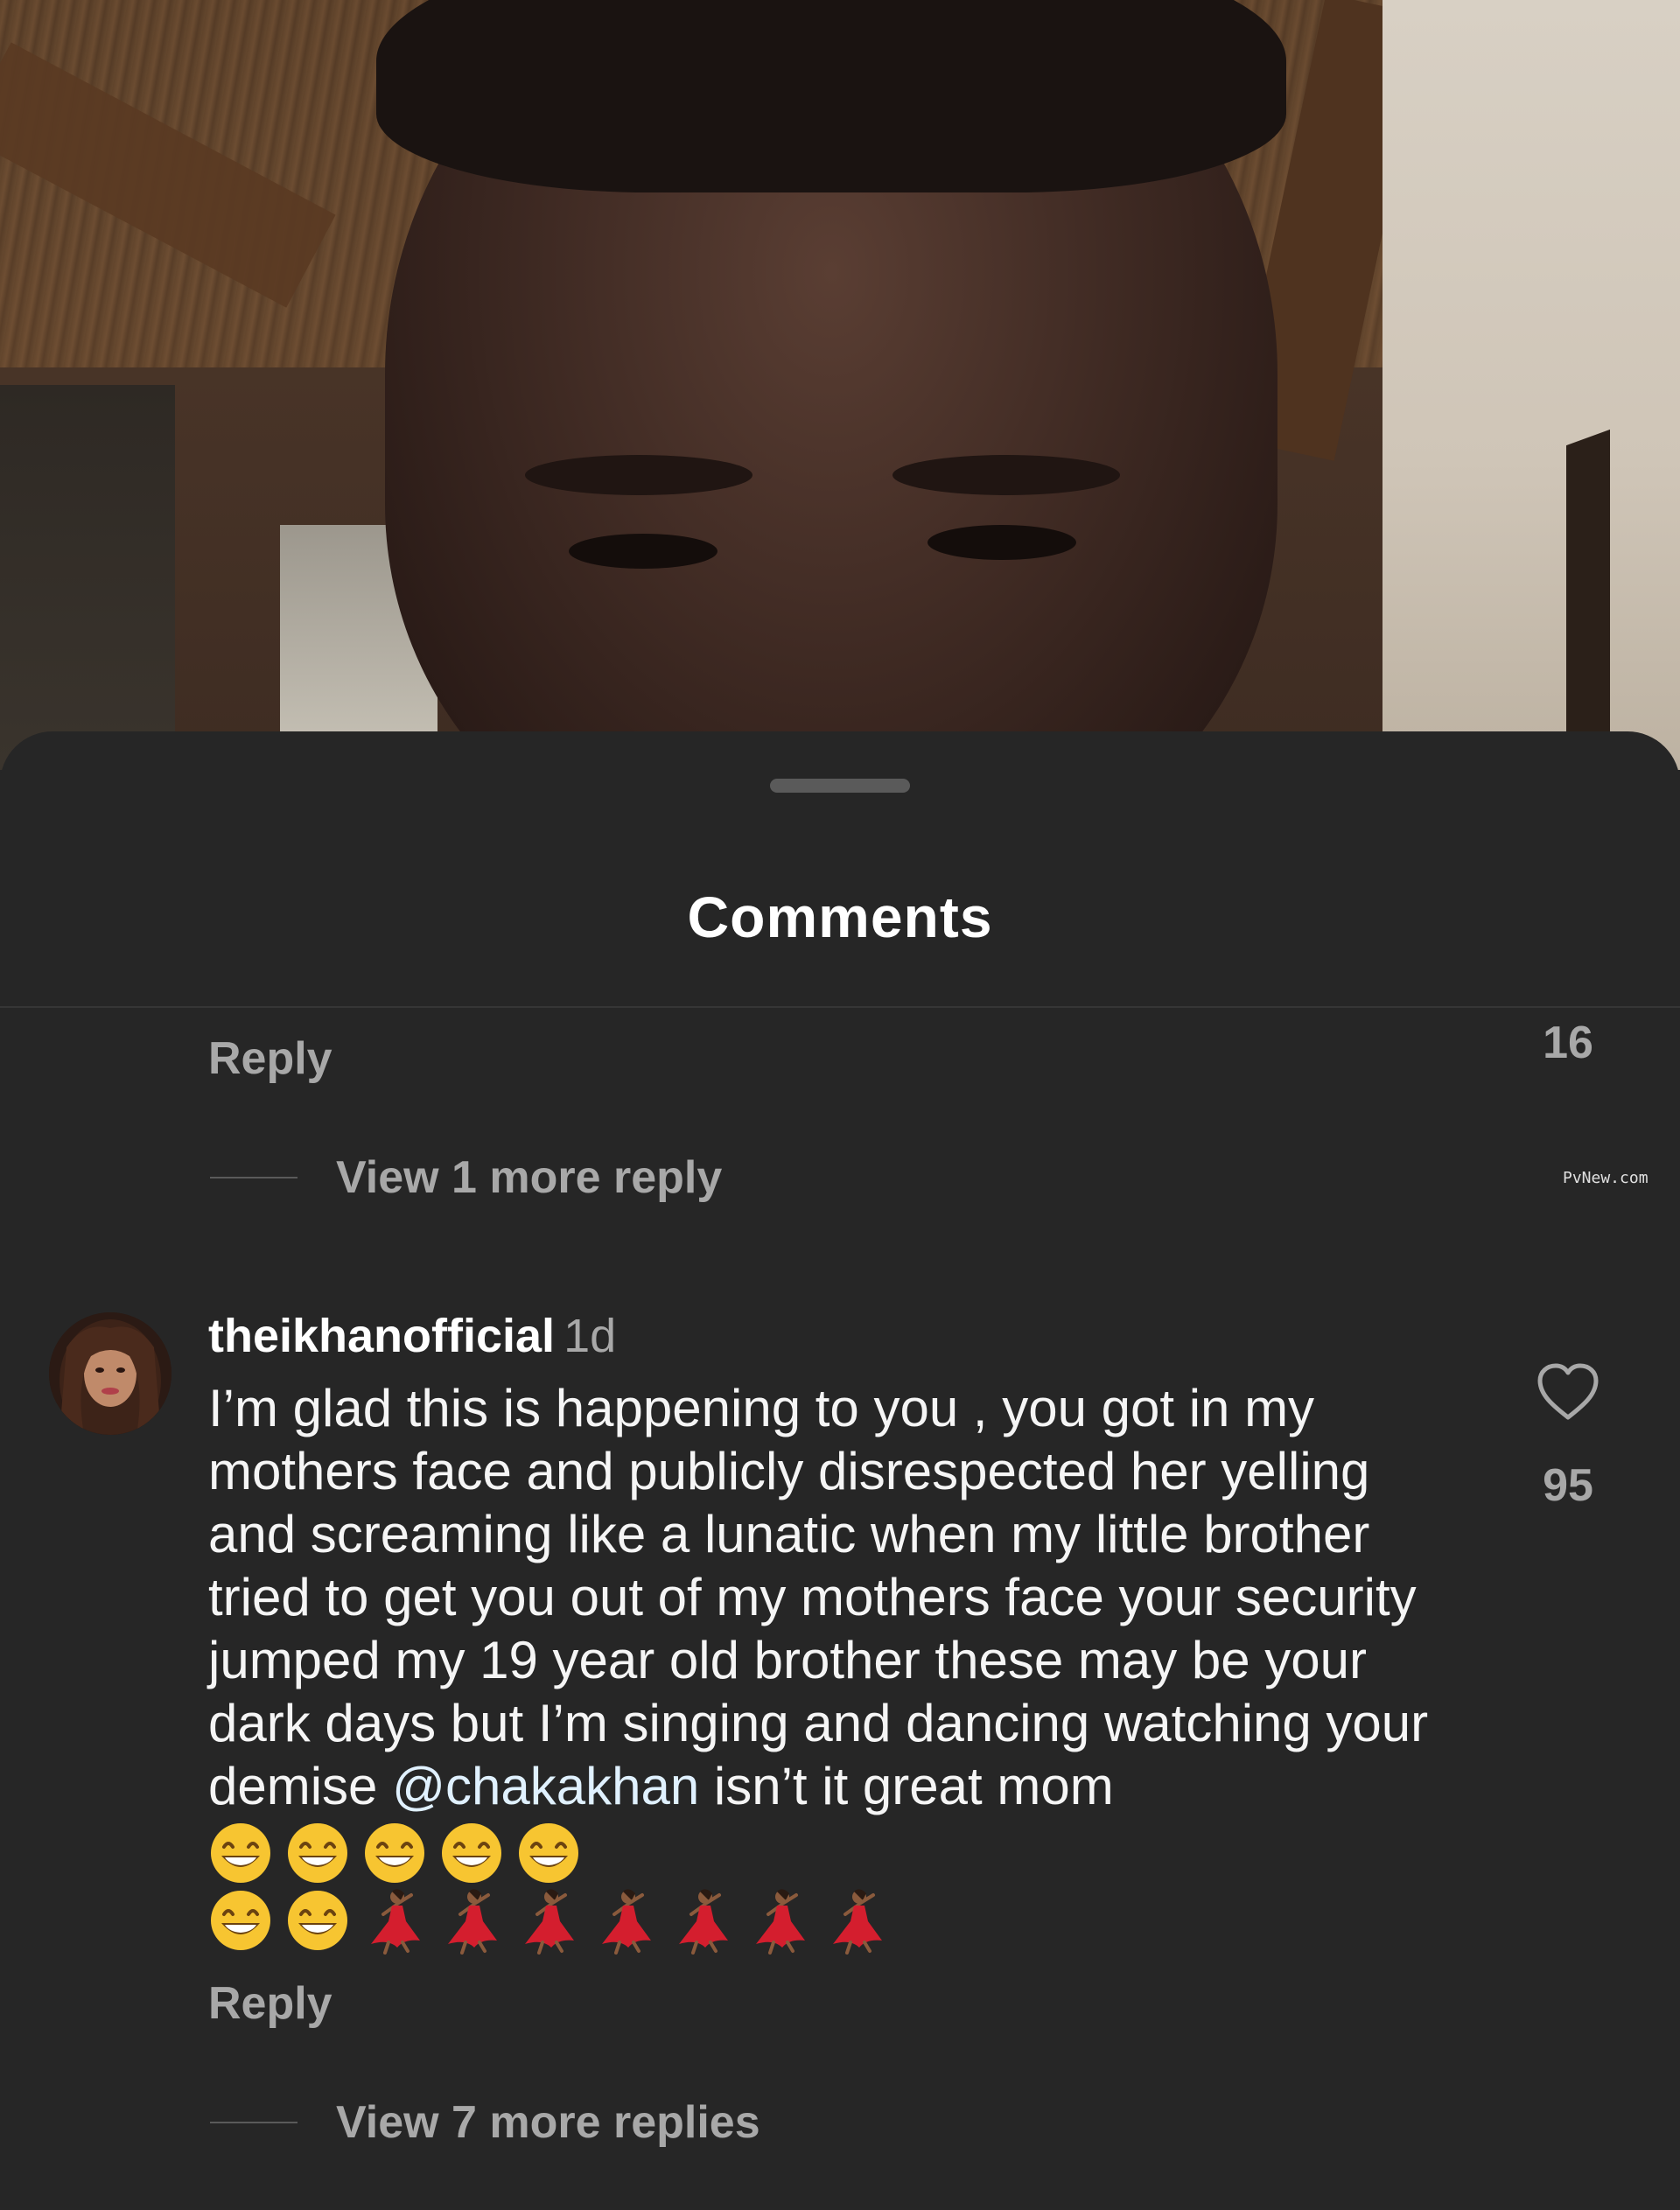  I want to click on grinning-emoji-group, so click(394, 1853).